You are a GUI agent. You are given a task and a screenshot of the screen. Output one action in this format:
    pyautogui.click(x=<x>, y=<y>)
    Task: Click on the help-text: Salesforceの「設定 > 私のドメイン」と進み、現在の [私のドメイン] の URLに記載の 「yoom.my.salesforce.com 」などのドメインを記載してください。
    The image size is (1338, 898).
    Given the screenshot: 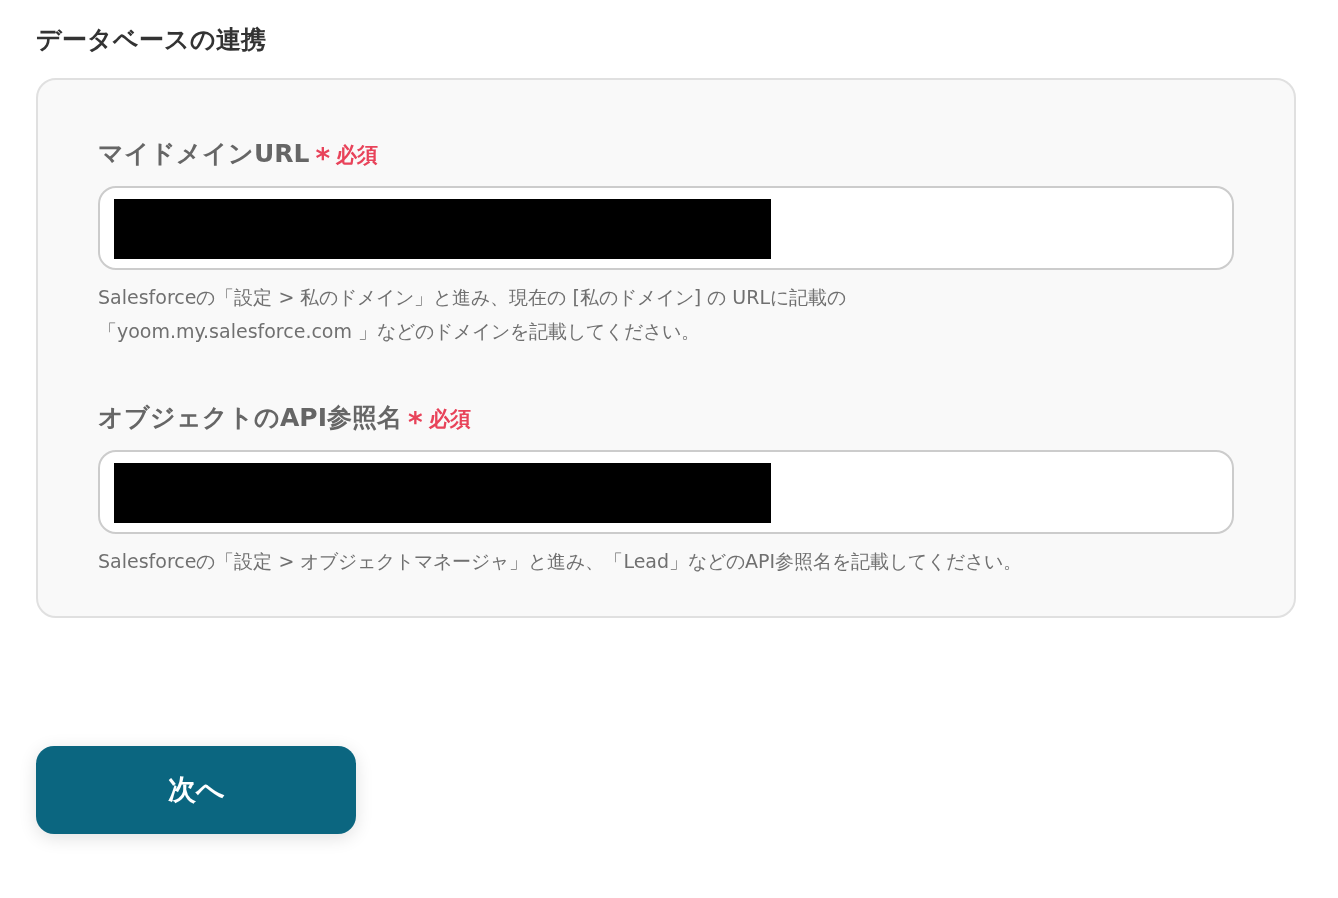 What is the action you would take?
    pyautogui.click(x=473, y=314)
    